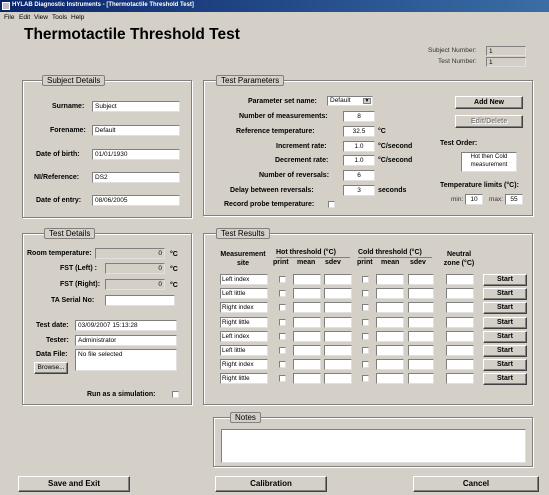  I want to click on forename-label: Forename:, so click(68, 130).